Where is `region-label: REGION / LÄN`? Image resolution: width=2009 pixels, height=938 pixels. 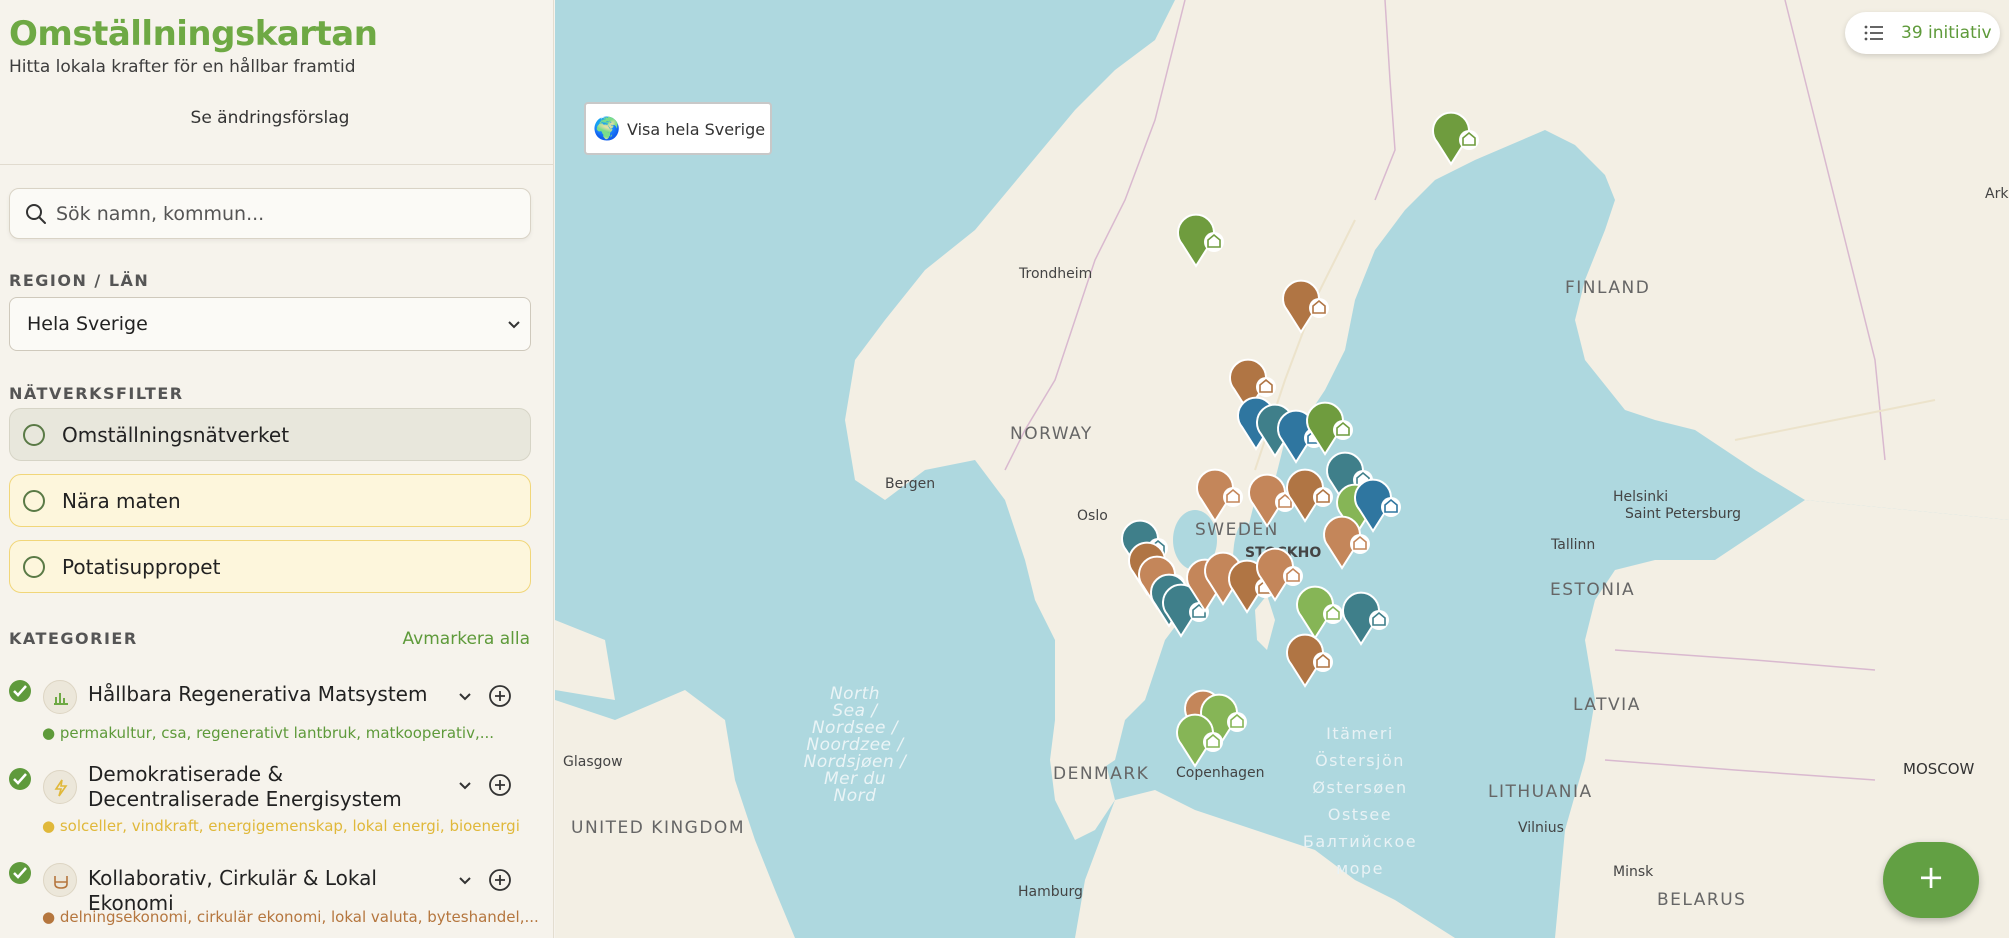 region-label: REGION / LÄN is located at coordinates (79, 280).